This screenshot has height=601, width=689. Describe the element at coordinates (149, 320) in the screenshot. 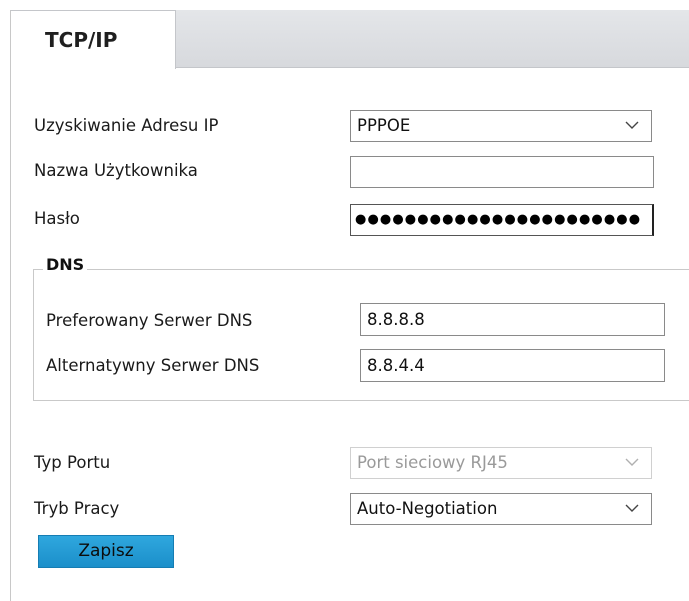

I see `preferred-dns-label: Preferowany Serwer DNS` at that location.